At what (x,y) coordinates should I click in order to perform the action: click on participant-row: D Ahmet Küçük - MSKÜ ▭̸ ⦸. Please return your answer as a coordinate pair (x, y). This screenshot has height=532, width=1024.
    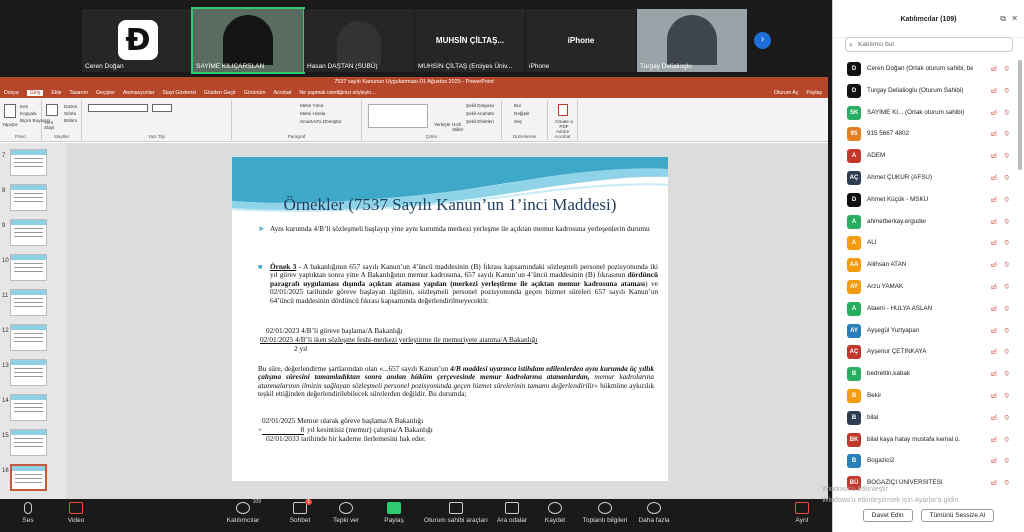
    Looking at the image, I should click on (925, 200).